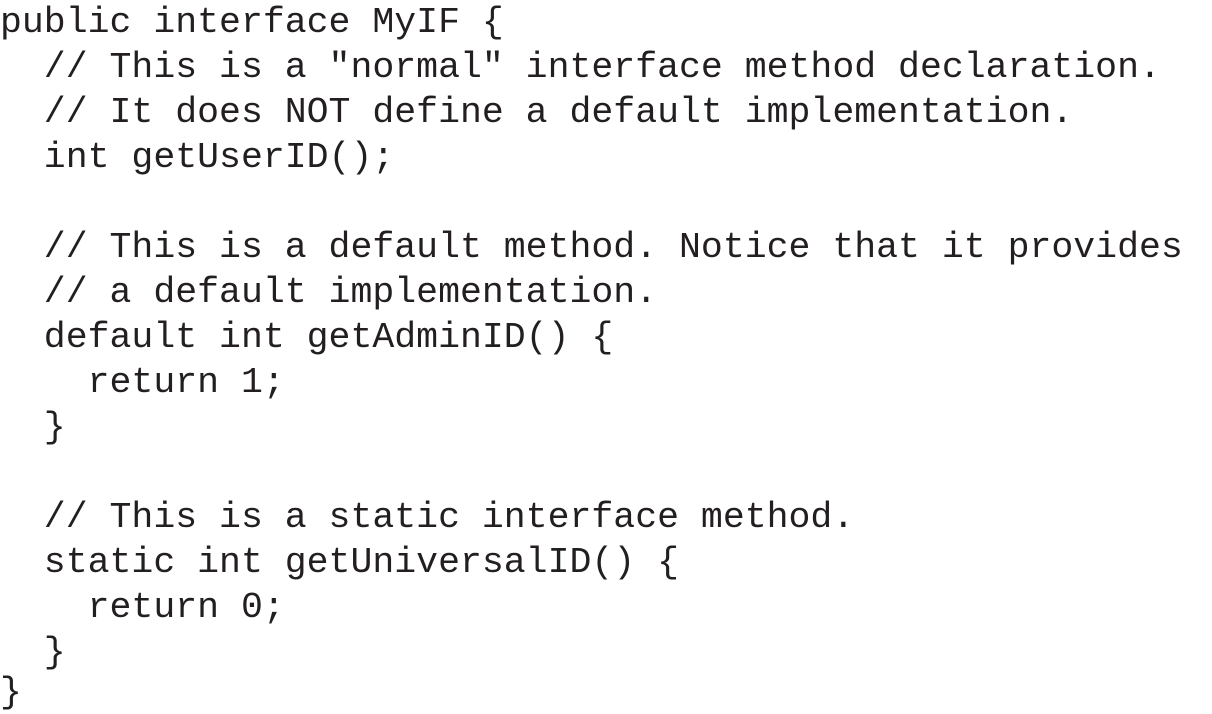  What do you see at coordinates (33, 652) in the screenshot?
I see `code-line-15: }` at bounding box center [33, 652].